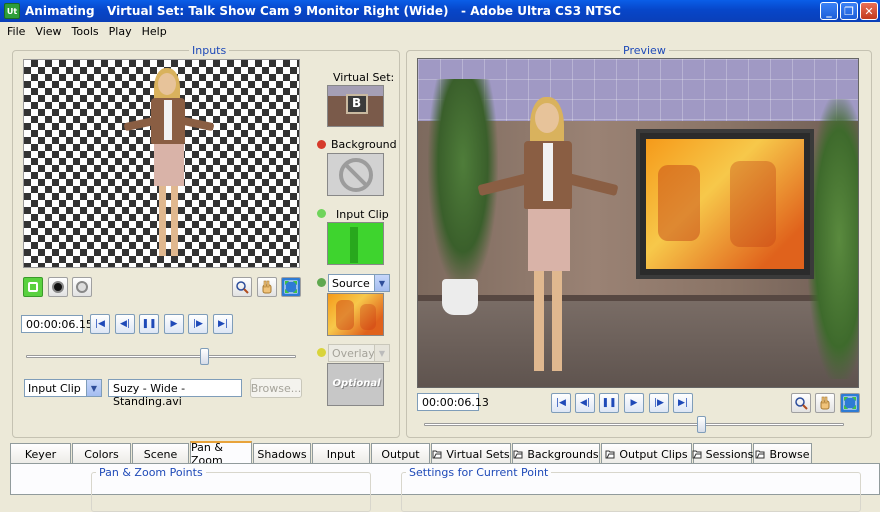  I want to click on tab-label: Input, so click(341, 454).